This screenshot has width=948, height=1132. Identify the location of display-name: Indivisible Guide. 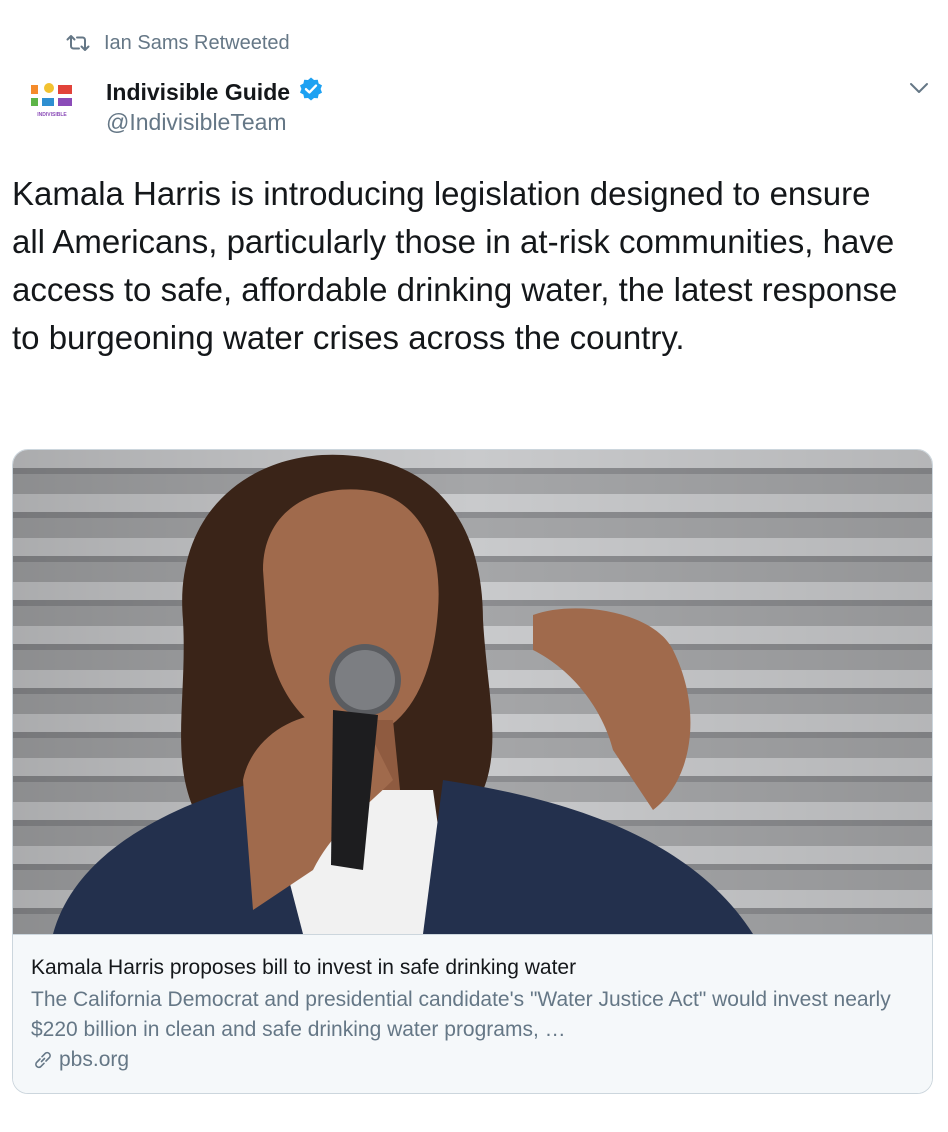
(198, 92).